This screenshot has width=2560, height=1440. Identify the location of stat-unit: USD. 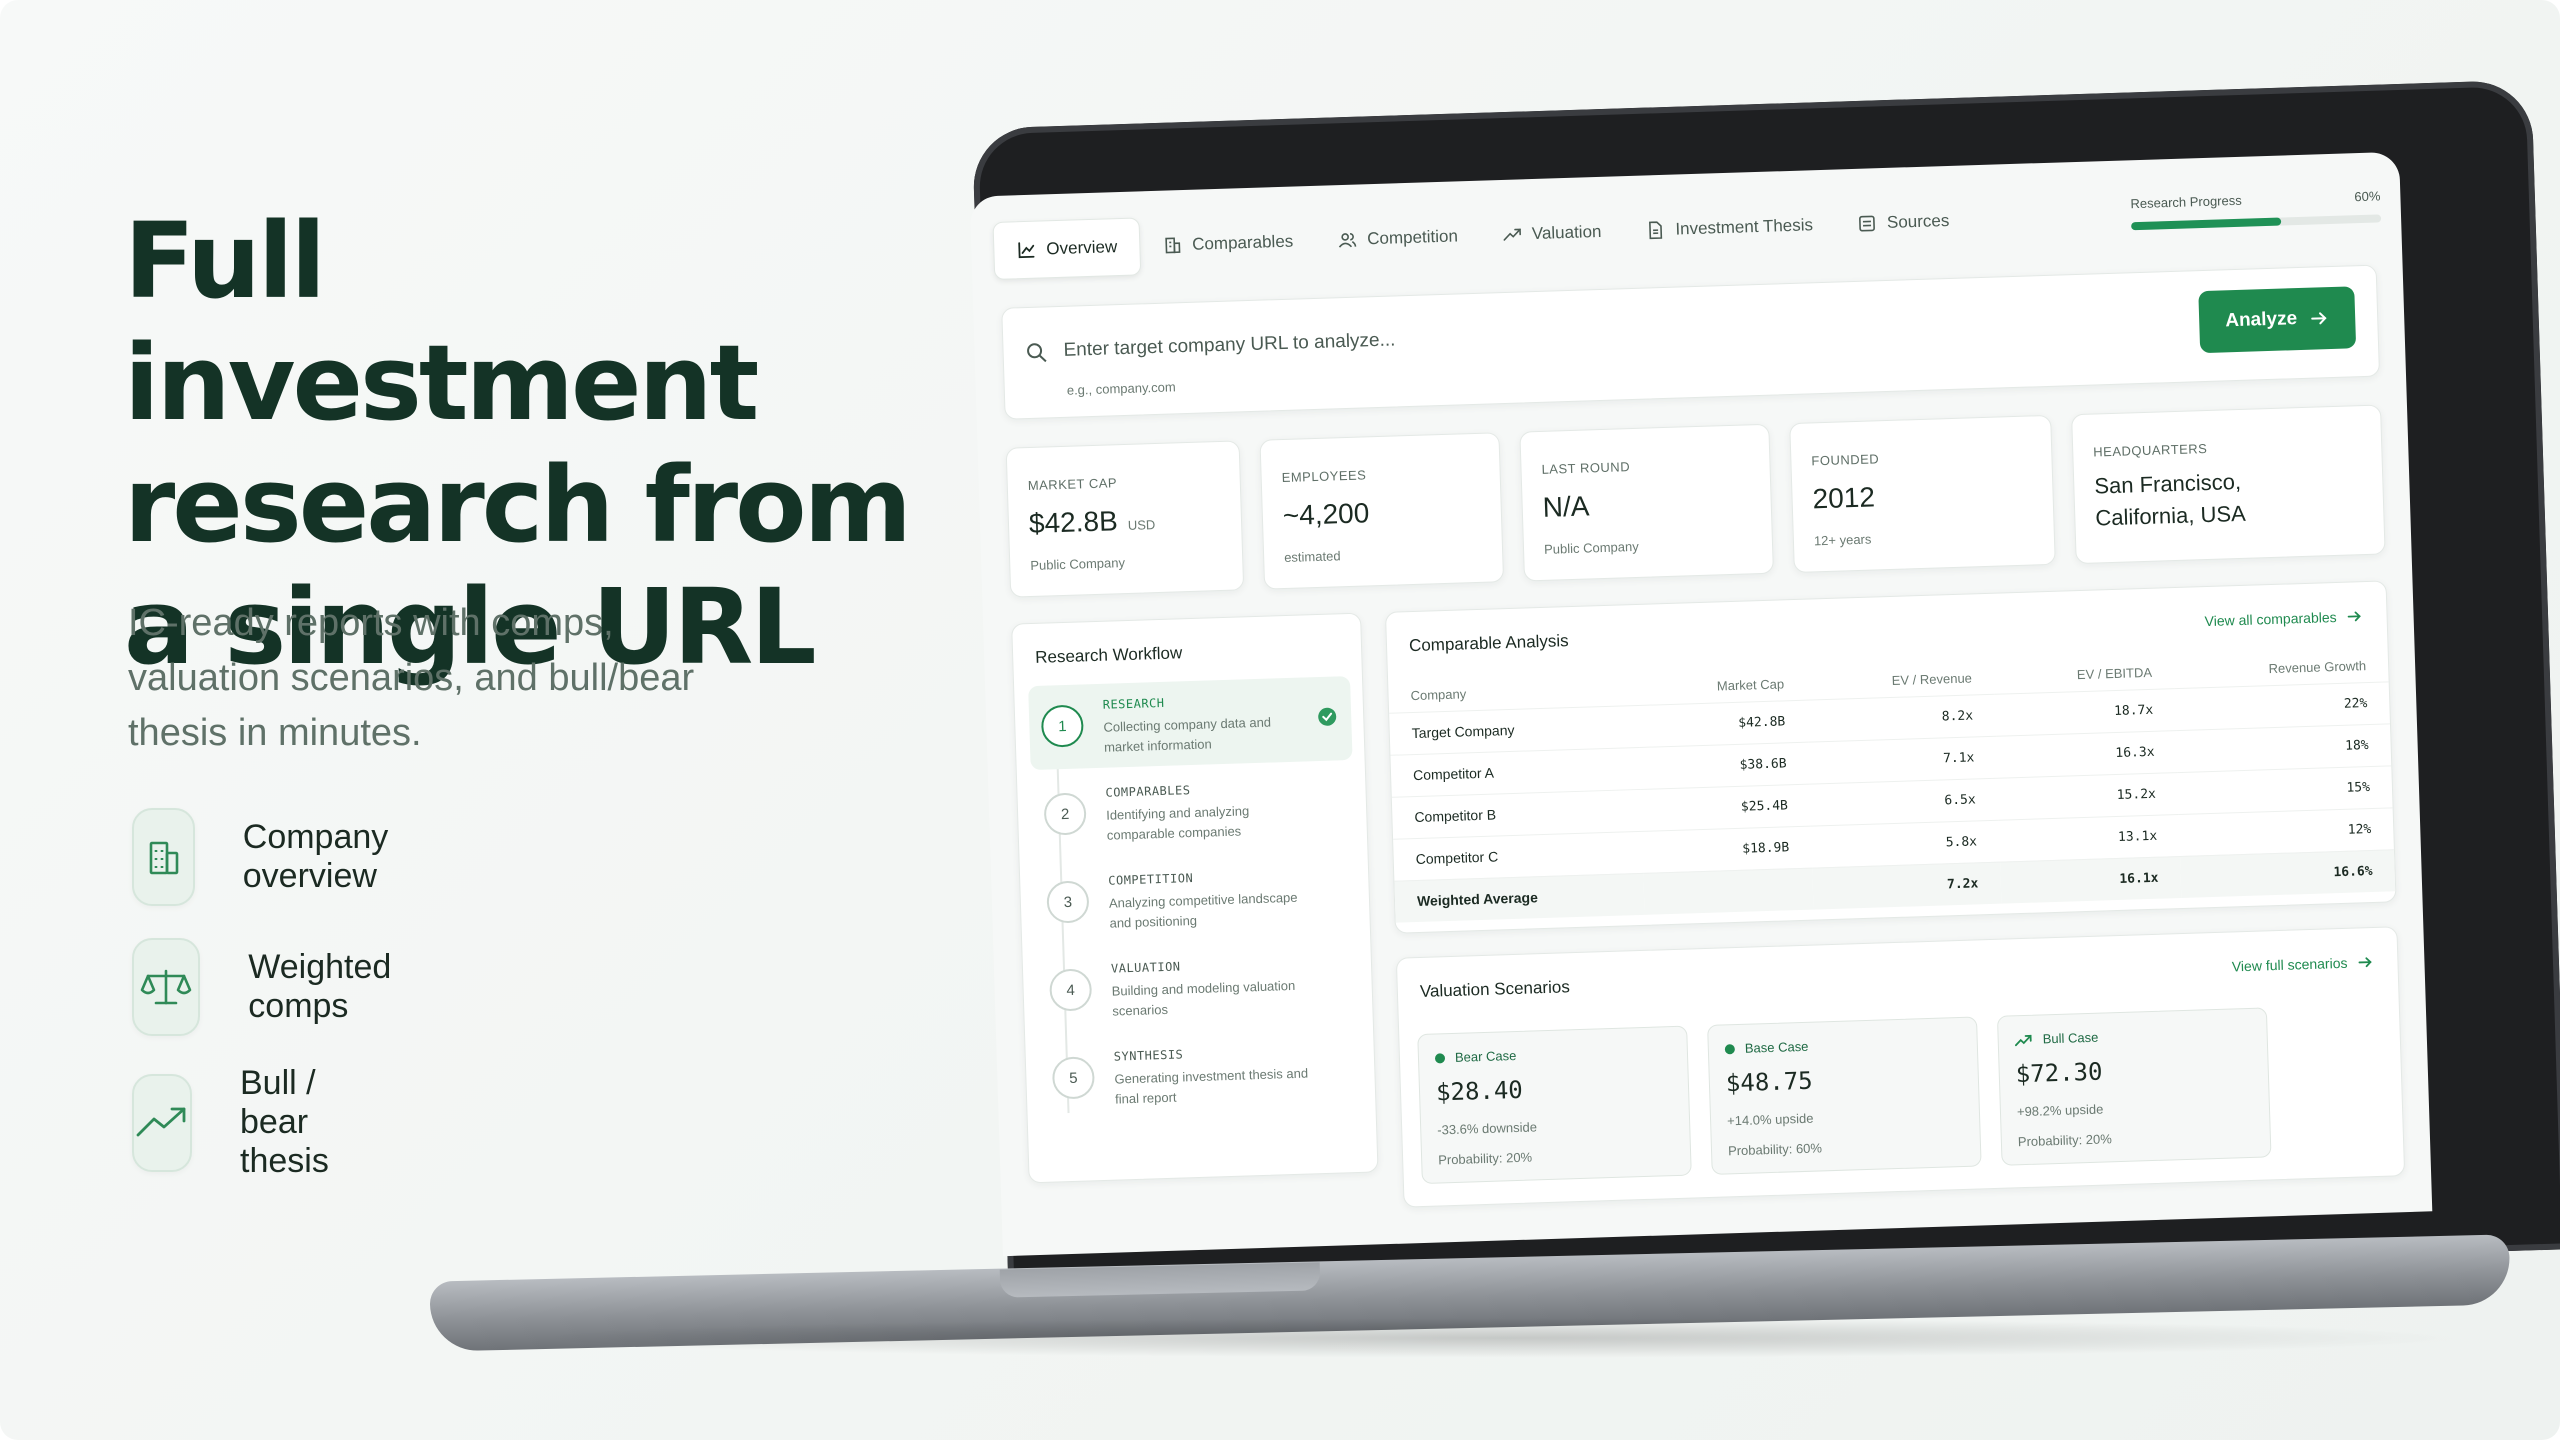
(1141, 525).